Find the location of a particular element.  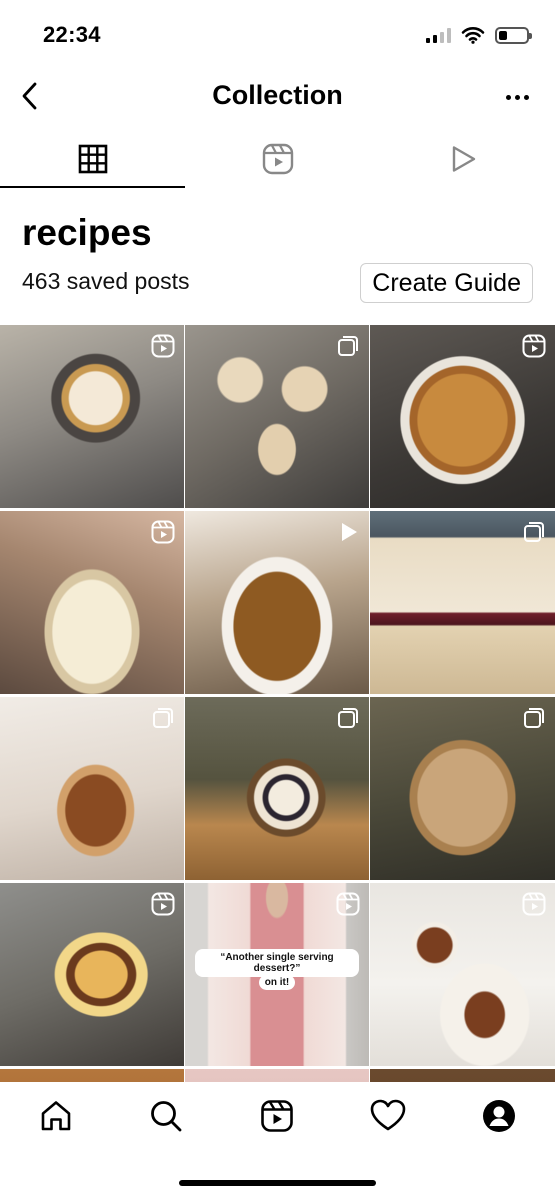

battery-icon is located at coordinates (513, 35).